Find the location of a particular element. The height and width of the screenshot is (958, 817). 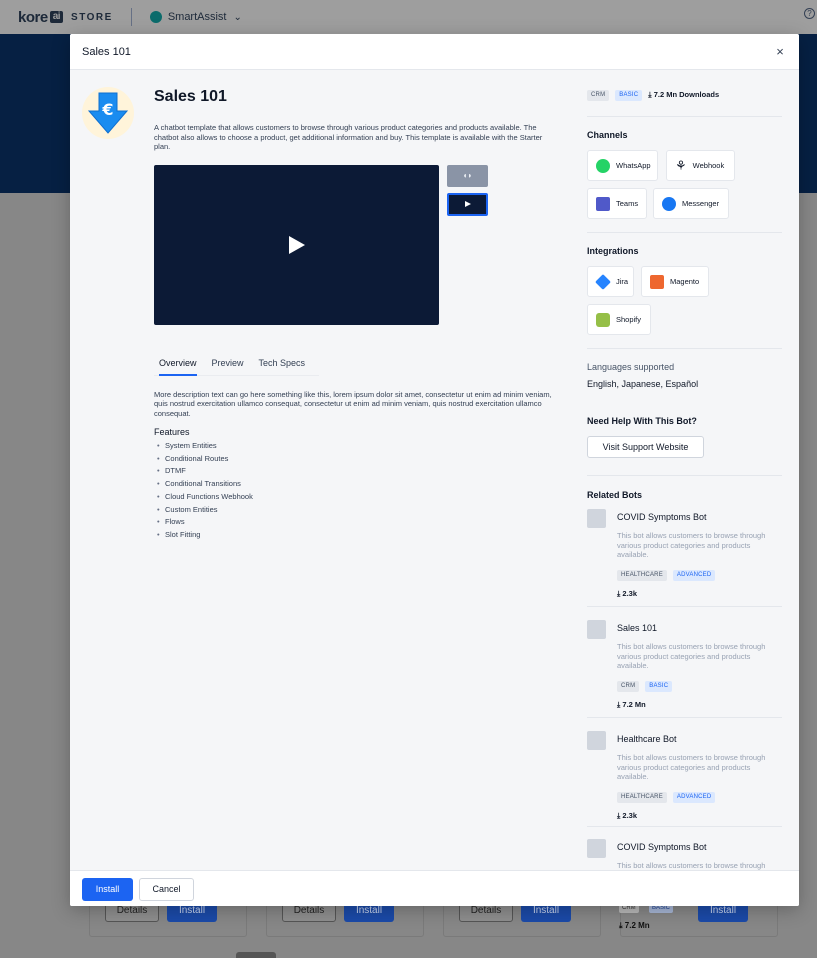

magento-icon is located at coordinates (657, 281).